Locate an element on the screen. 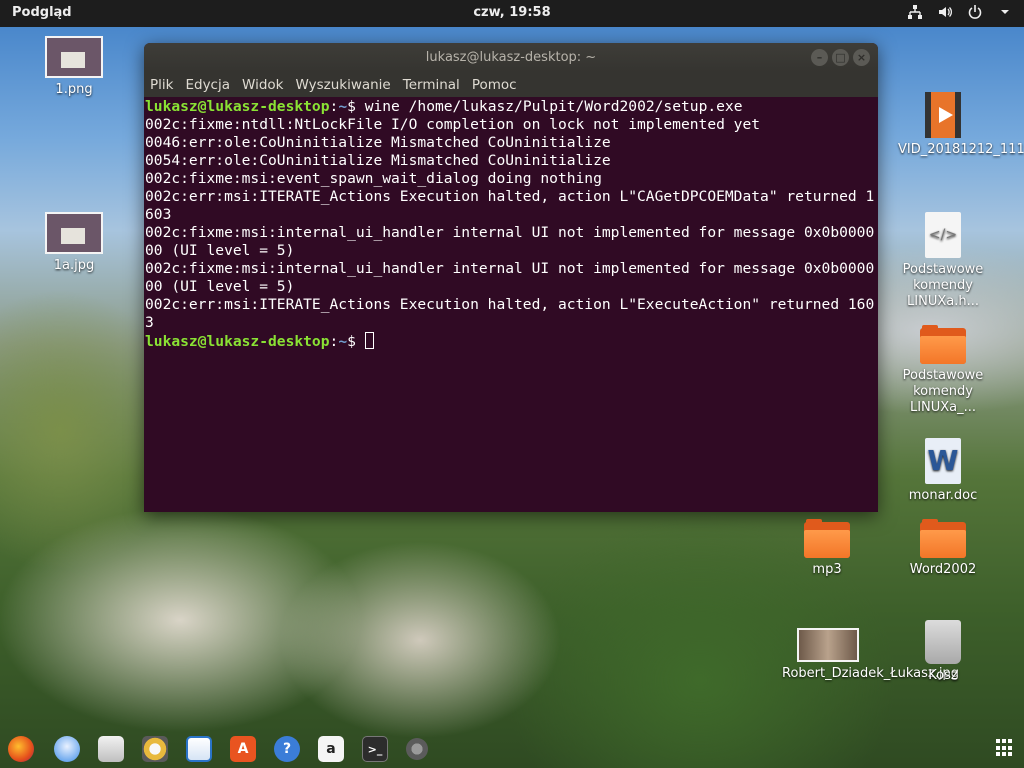 The height and width of the screenshot is (768, 1024). top-panel: Podgląd czw, 19:58 is located at coordinates (512, 13).